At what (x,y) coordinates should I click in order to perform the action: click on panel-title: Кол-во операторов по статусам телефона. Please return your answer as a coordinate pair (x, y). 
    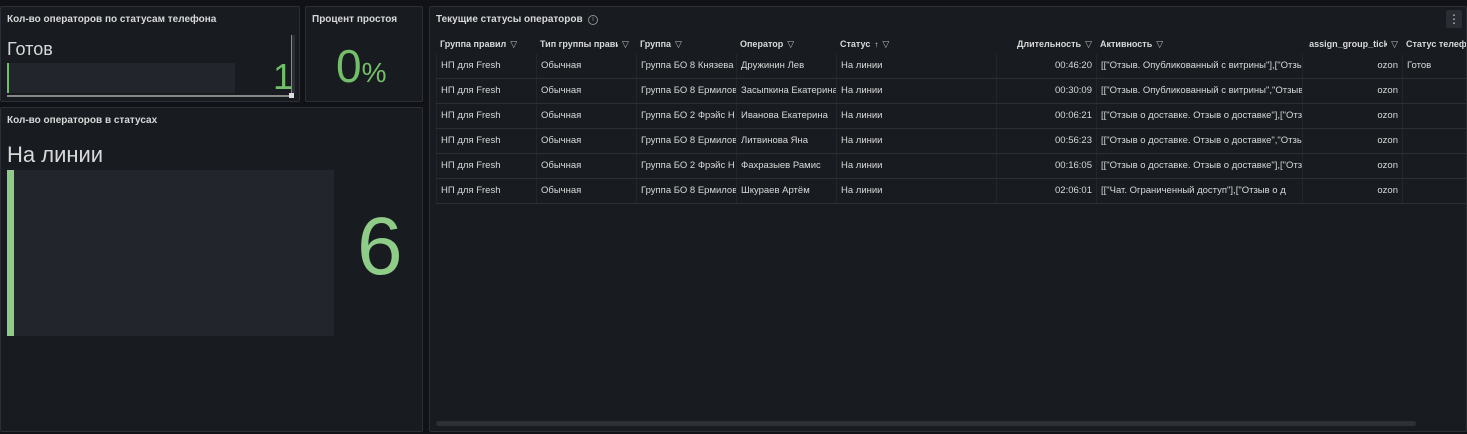
    Looking at the image, I should click on (112, 19).